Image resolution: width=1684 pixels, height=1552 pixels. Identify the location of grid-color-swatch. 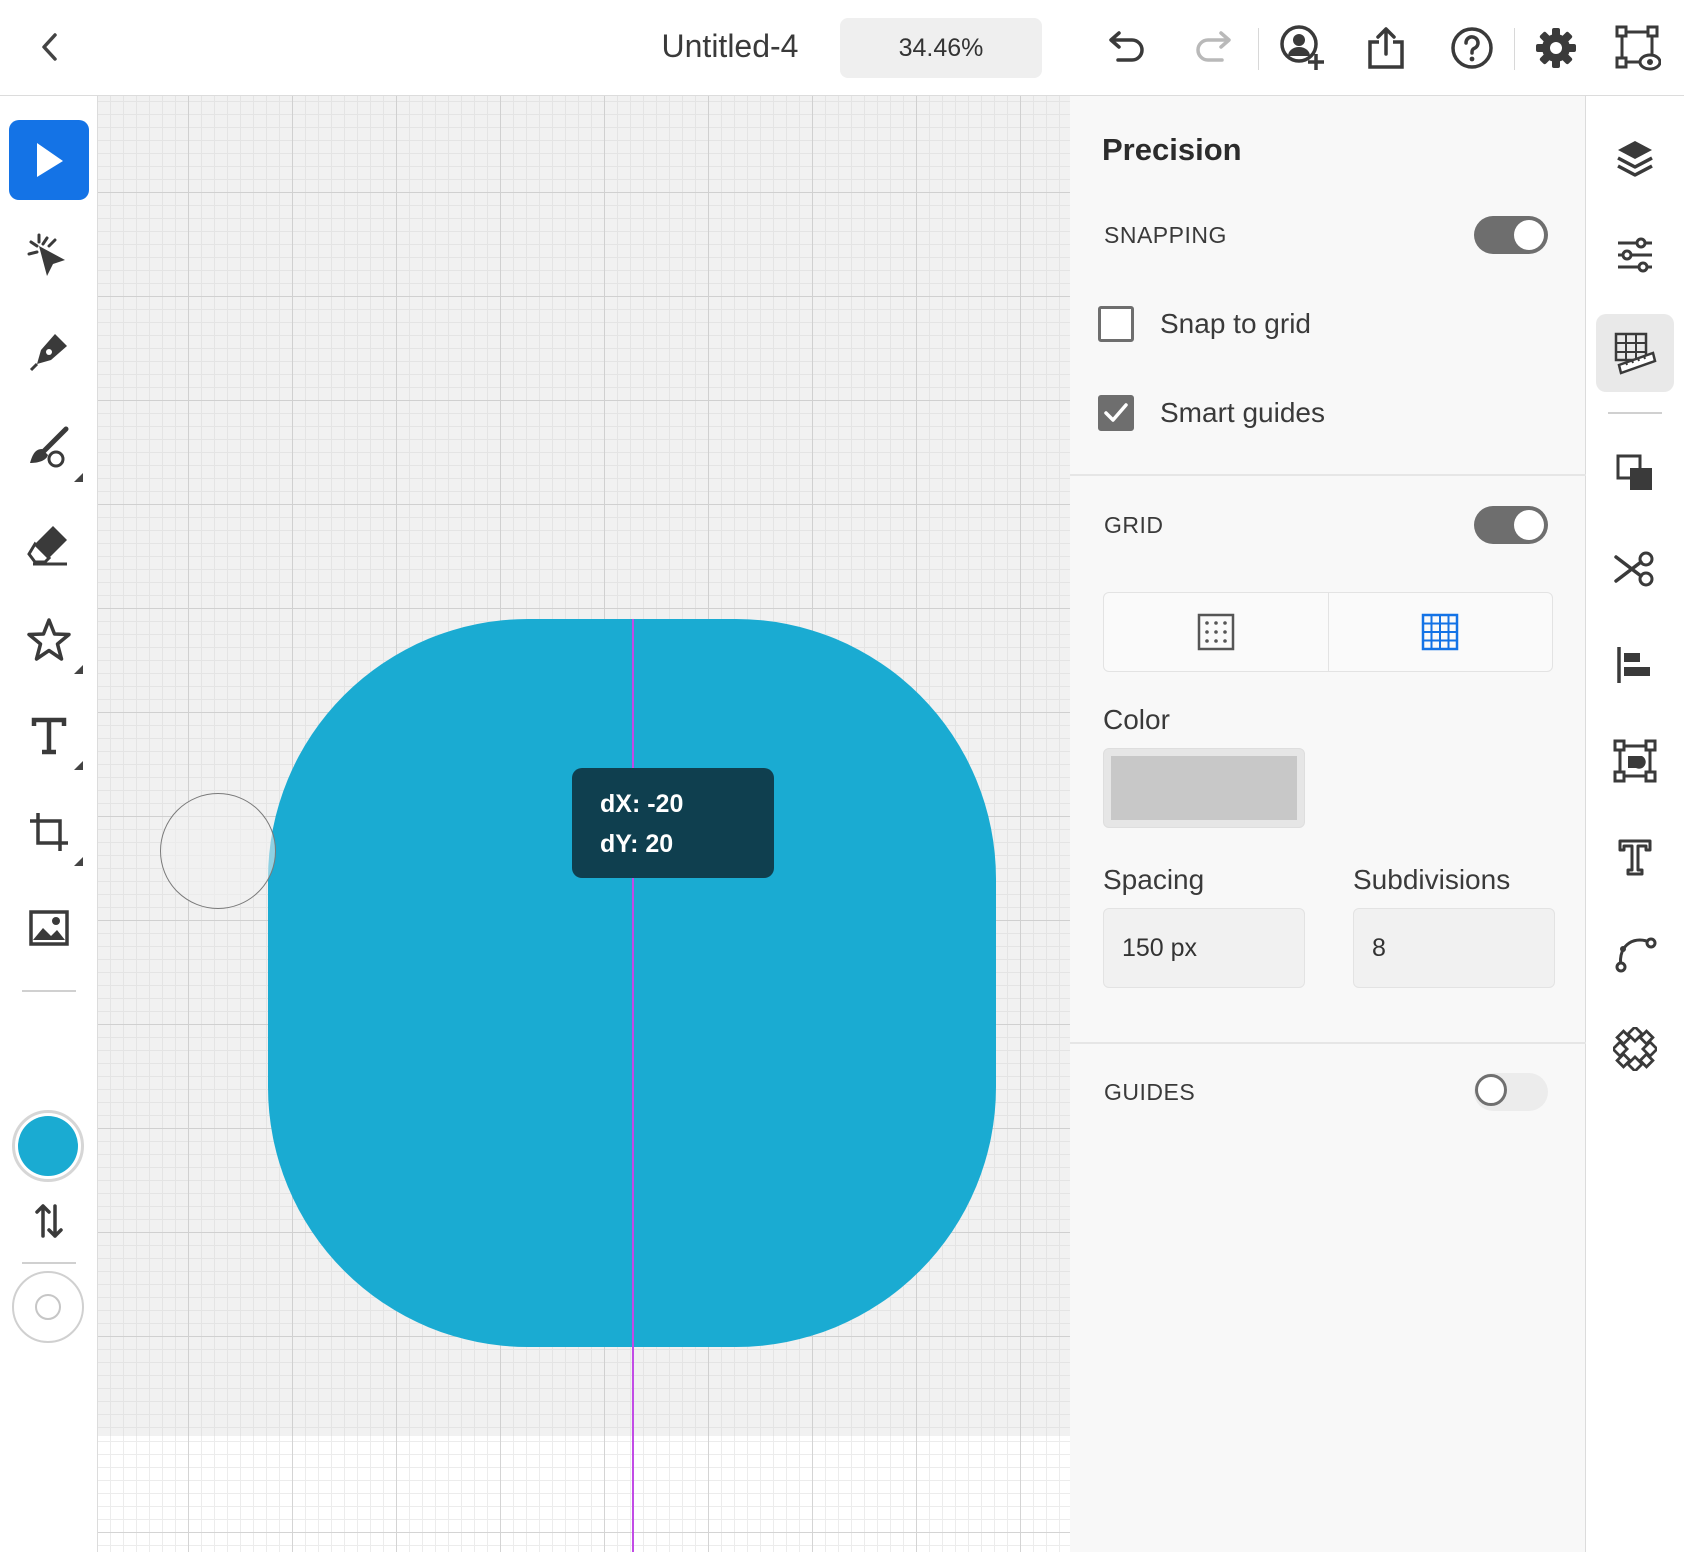
(1204, 788).